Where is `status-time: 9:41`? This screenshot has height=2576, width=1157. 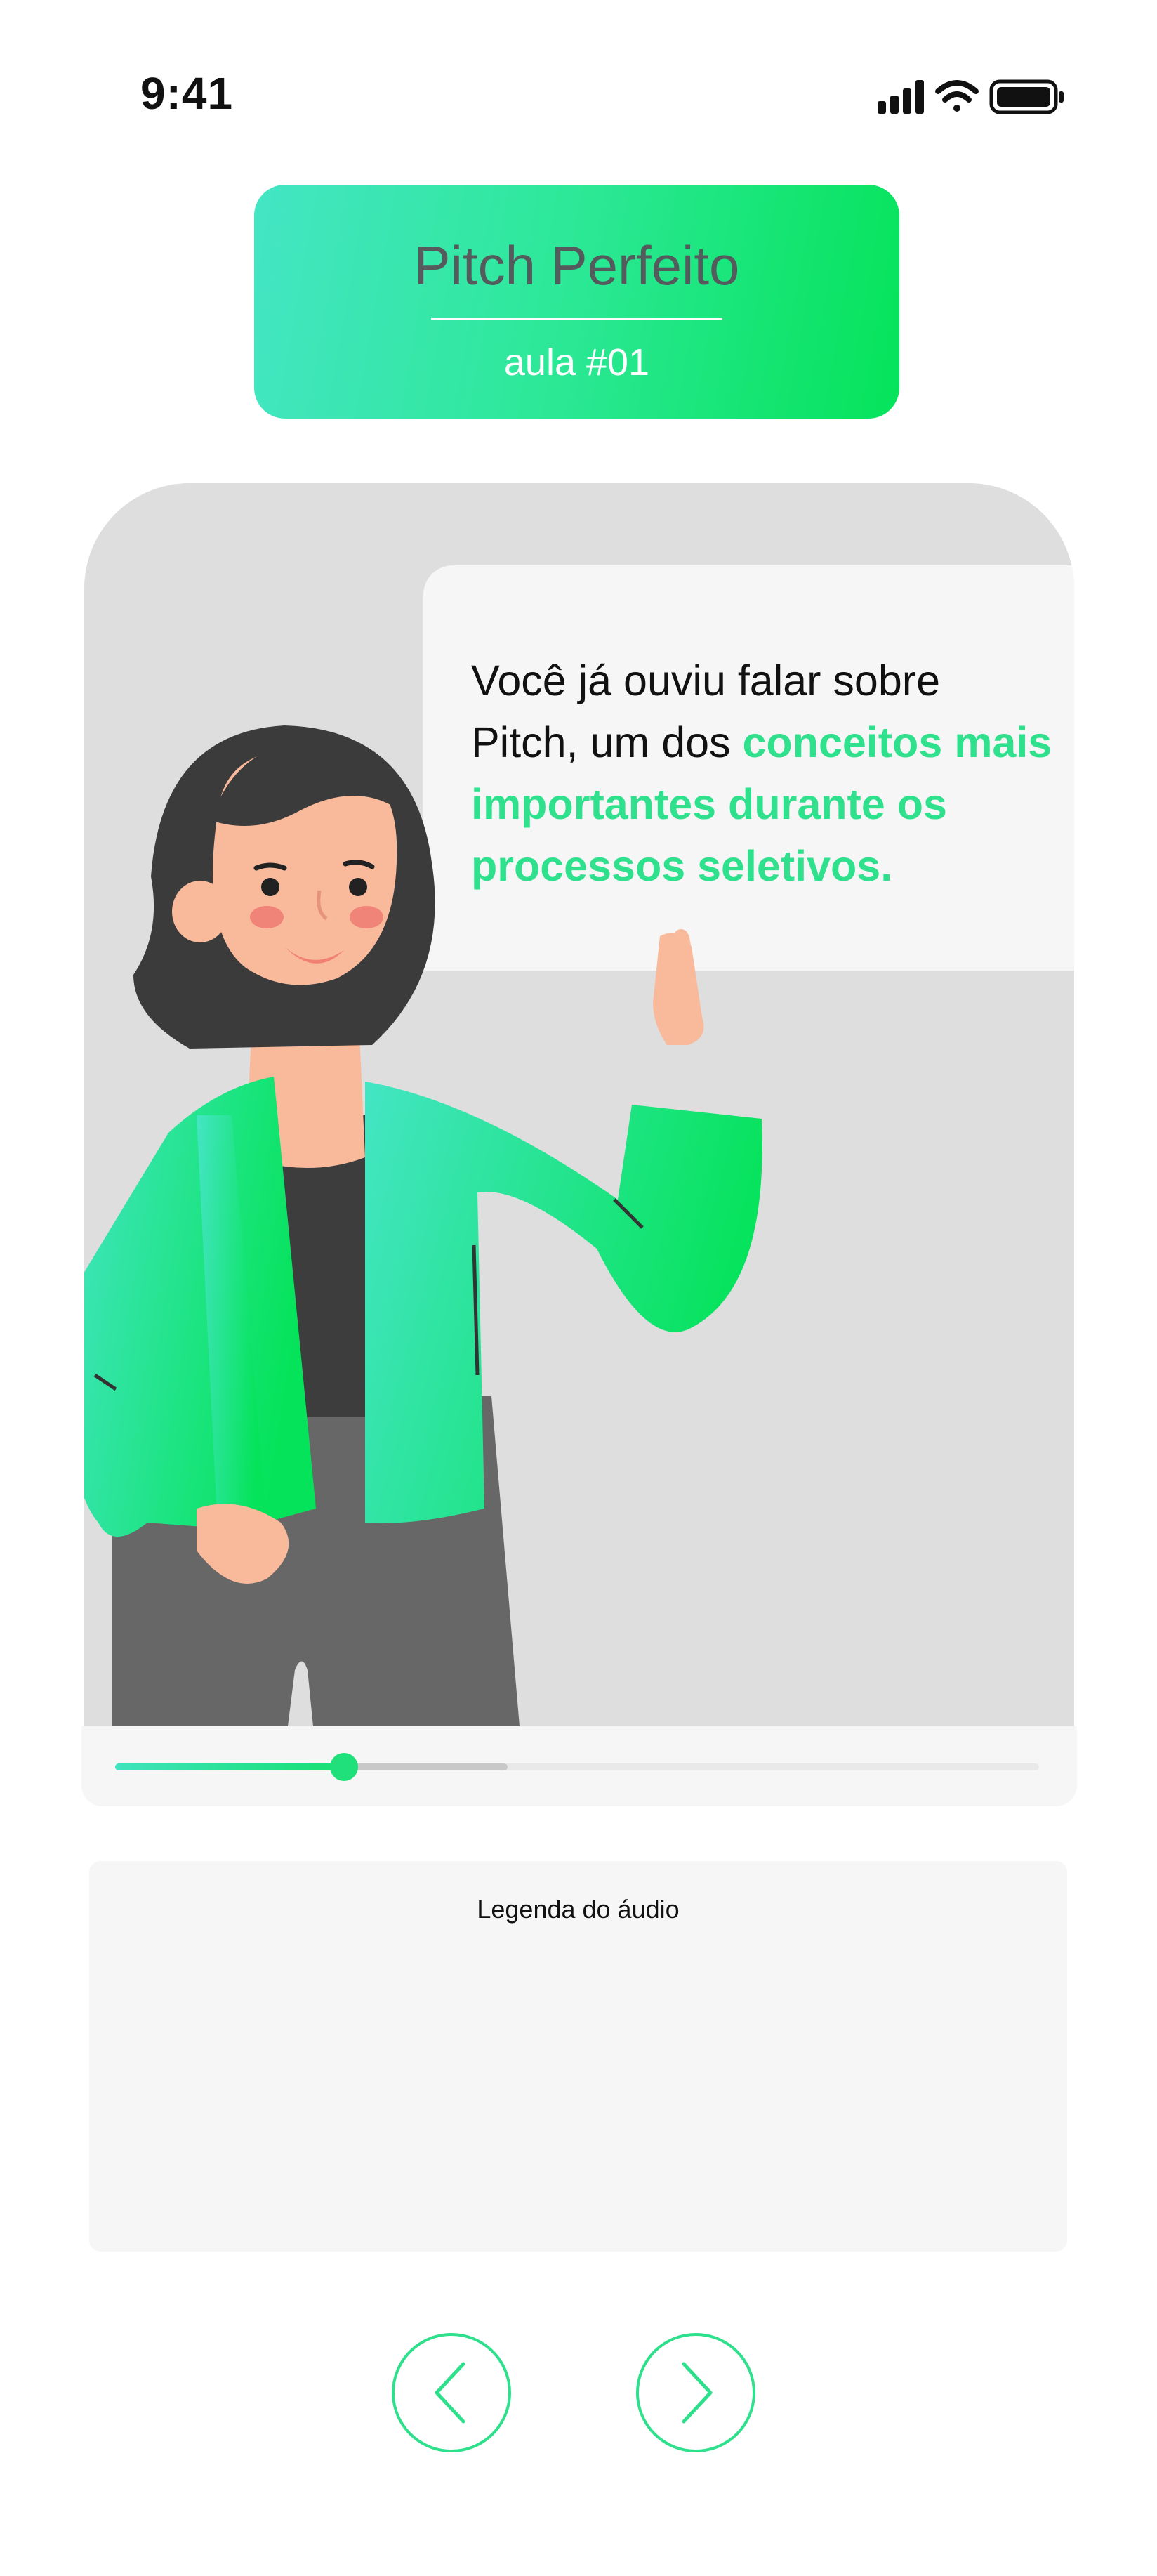 status-time: 9:41 is located at coordinates (187, 93).